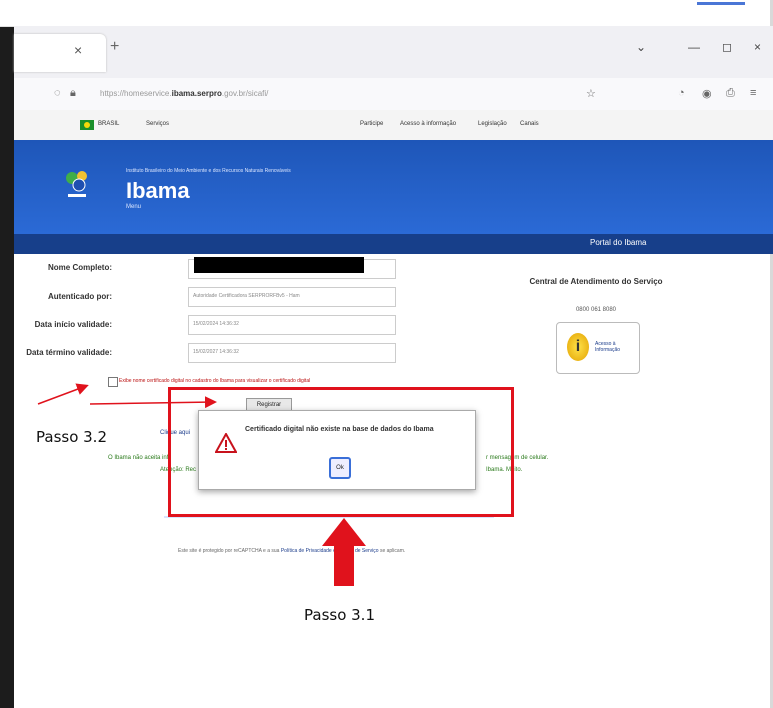 The width and height of the screenshot is (773, 708). What do you see at coordinates (339, 615) in the screenshot?
I see `caption-passo-3-1: Passo 3.1` at bounding box center [339, 615].